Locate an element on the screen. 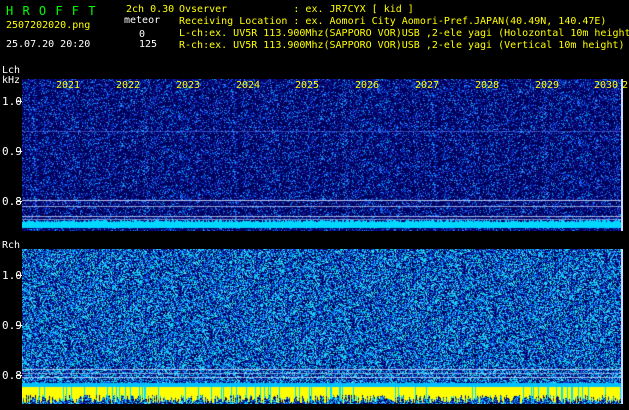 Image resolution: width=629 pixels, height=410 pixels. rch-right-edge is located at coordinates (622, 326).